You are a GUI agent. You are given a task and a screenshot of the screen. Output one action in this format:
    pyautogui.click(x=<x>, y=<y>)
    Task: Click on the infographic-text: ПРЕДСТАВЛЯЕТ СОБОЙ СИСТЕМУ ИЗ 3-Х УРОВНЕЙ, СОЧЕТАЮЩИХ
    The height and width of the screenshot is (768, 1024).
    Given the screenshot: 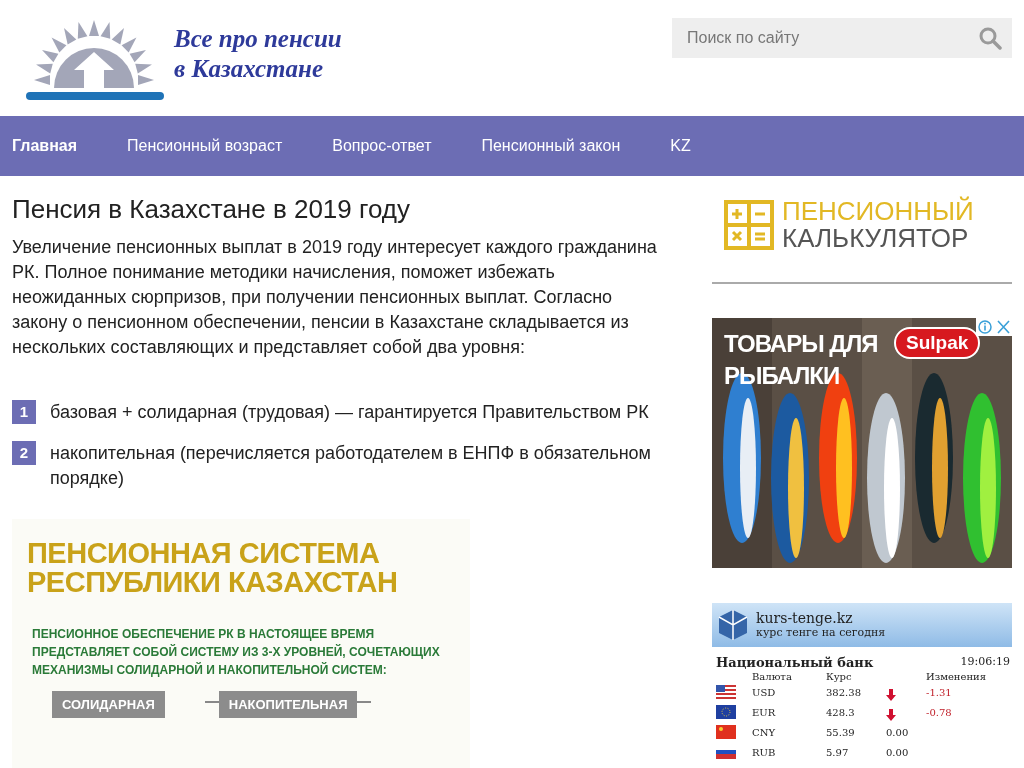 What is the action you would take?
    pyautogui.click(x=236, y=652)
    